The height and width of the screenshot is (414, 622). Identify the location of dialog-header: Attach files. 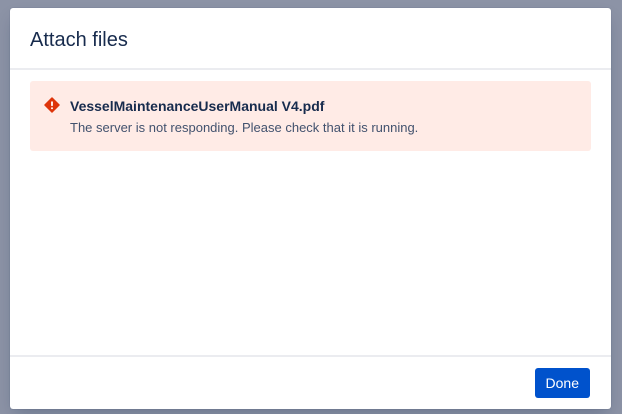
(310, 39).